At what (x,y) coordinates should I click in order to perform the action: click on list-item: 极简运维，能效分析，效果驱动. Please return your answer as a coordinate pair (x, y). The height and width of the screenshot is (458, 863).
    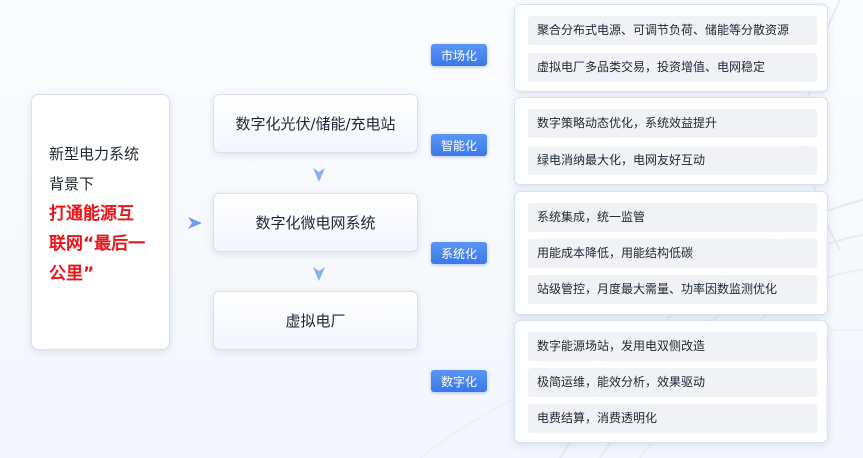
    Looking at the image, I should click on (672, 382).